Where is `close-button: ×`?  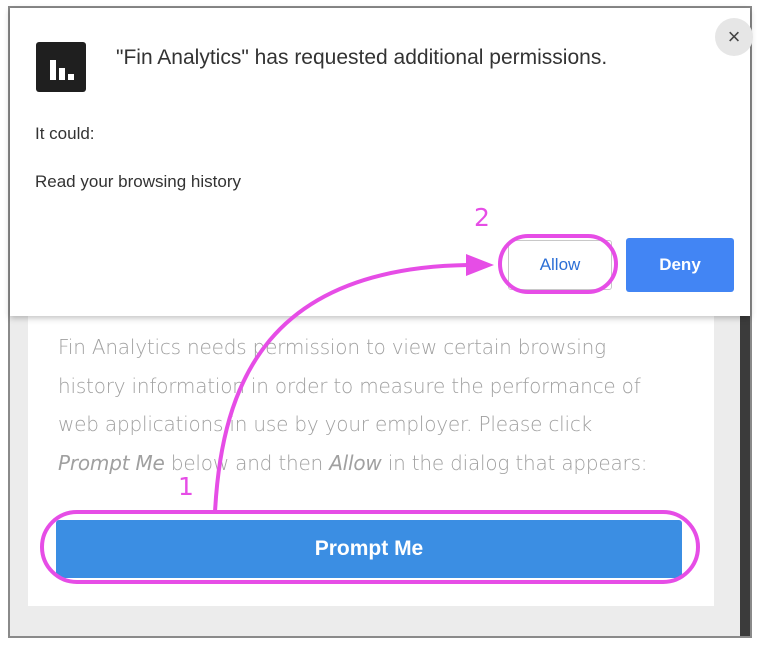
close-button: × is located at coordinates (734, 37).